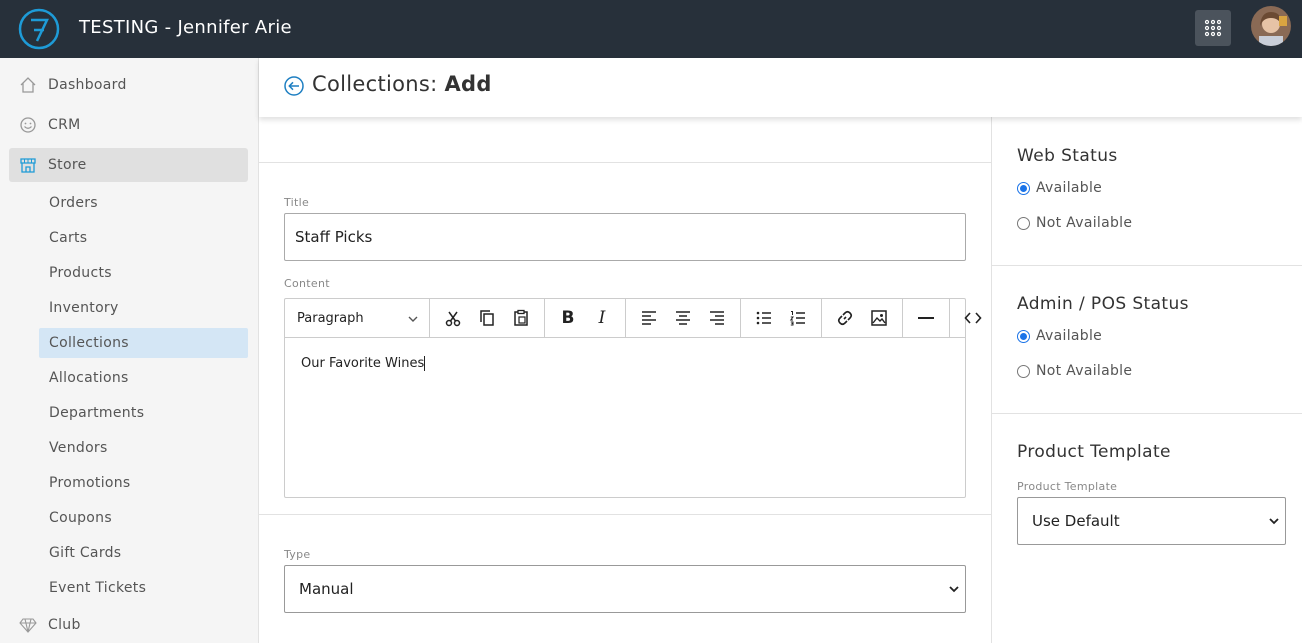 This screenshot has width=1302, height=643. I want to click on content-label: Content, so click(307, 283).